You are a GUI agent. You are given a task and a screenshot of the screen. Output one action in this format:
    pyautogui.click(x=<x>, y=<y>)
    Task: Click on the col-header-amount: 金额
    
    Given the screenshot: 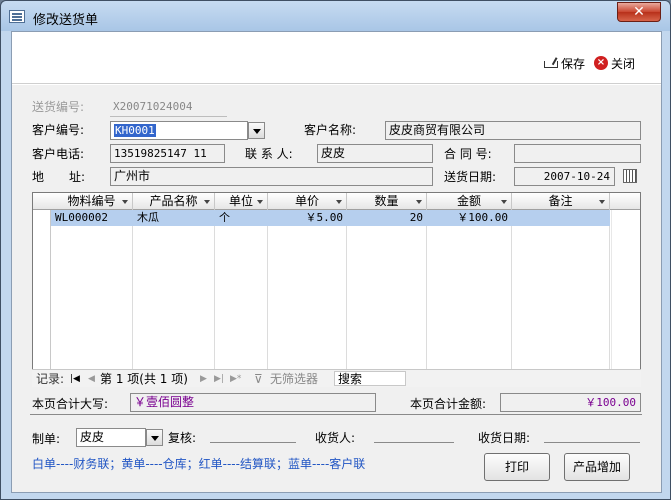 What is the action you would take?
    pyautogui.click(x=469, y=201)
    